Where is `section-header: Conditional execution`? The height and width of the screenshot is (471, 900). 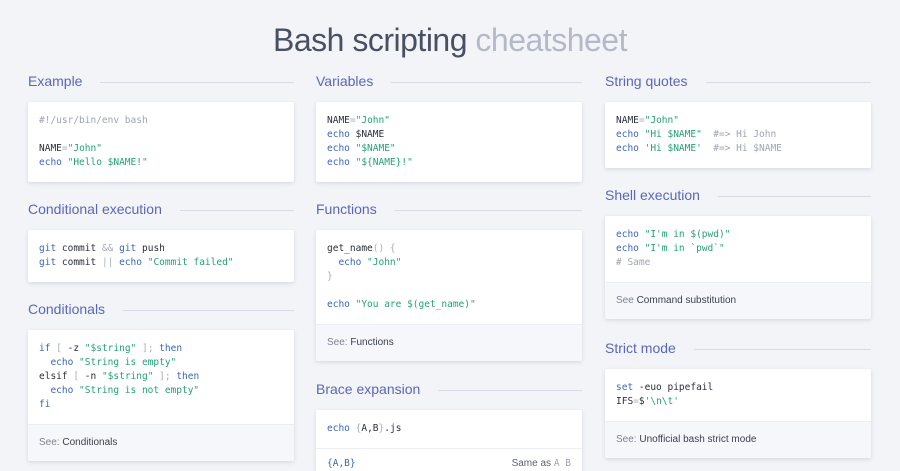
section-header: Conditional execution is located at coordinates (161, 209).